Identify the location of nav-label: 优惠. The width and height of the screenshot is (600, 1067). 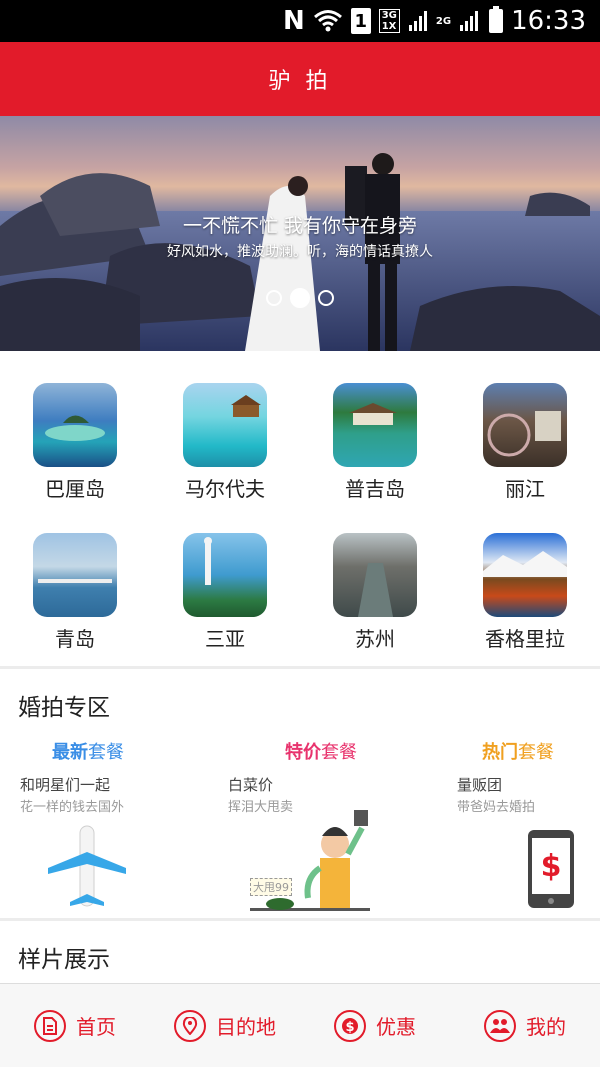
(396, 1027).